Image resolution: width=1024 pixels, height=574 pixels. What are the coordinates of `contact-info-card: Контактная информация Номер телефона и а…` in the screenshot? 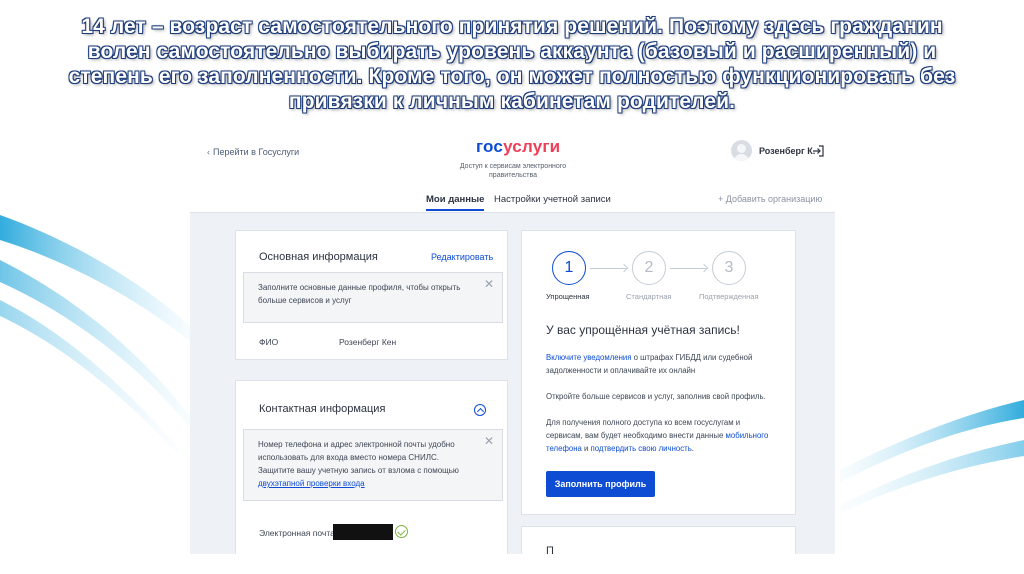 It's located at (371, 467).